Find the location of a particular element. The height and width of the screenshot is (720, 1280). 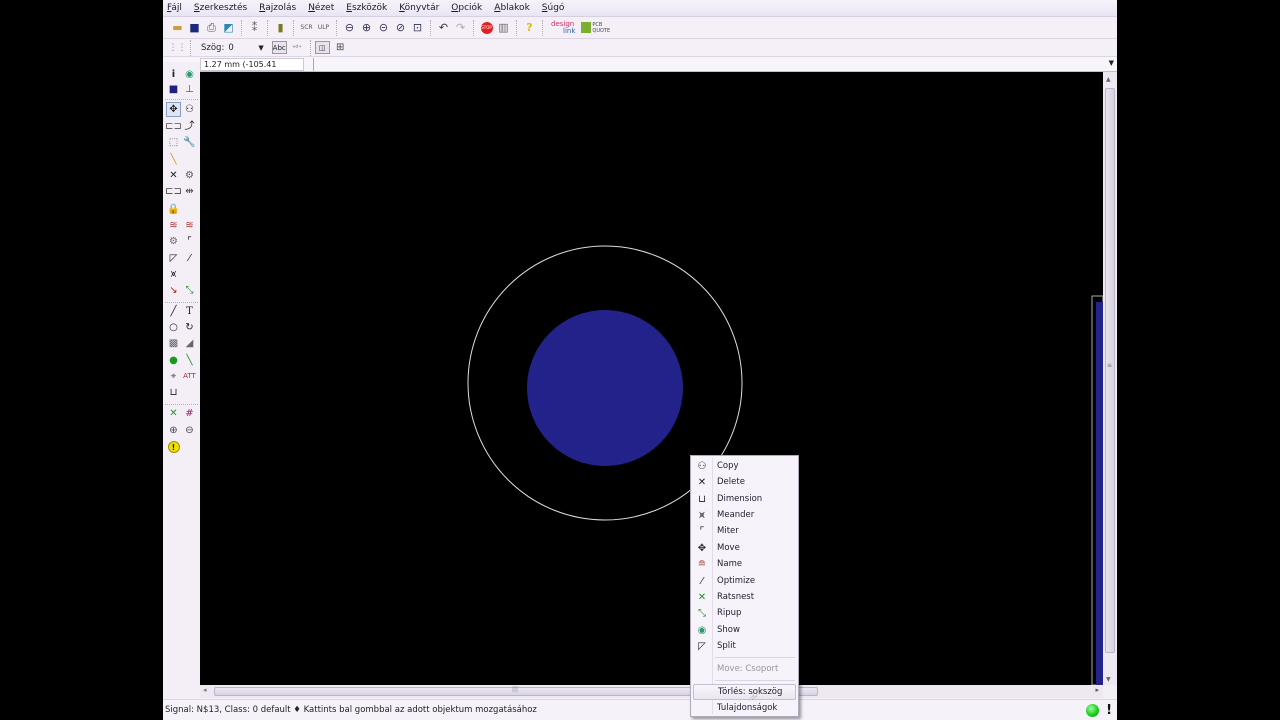

redo-icon: ↷ is located at coordinates (460, 27).